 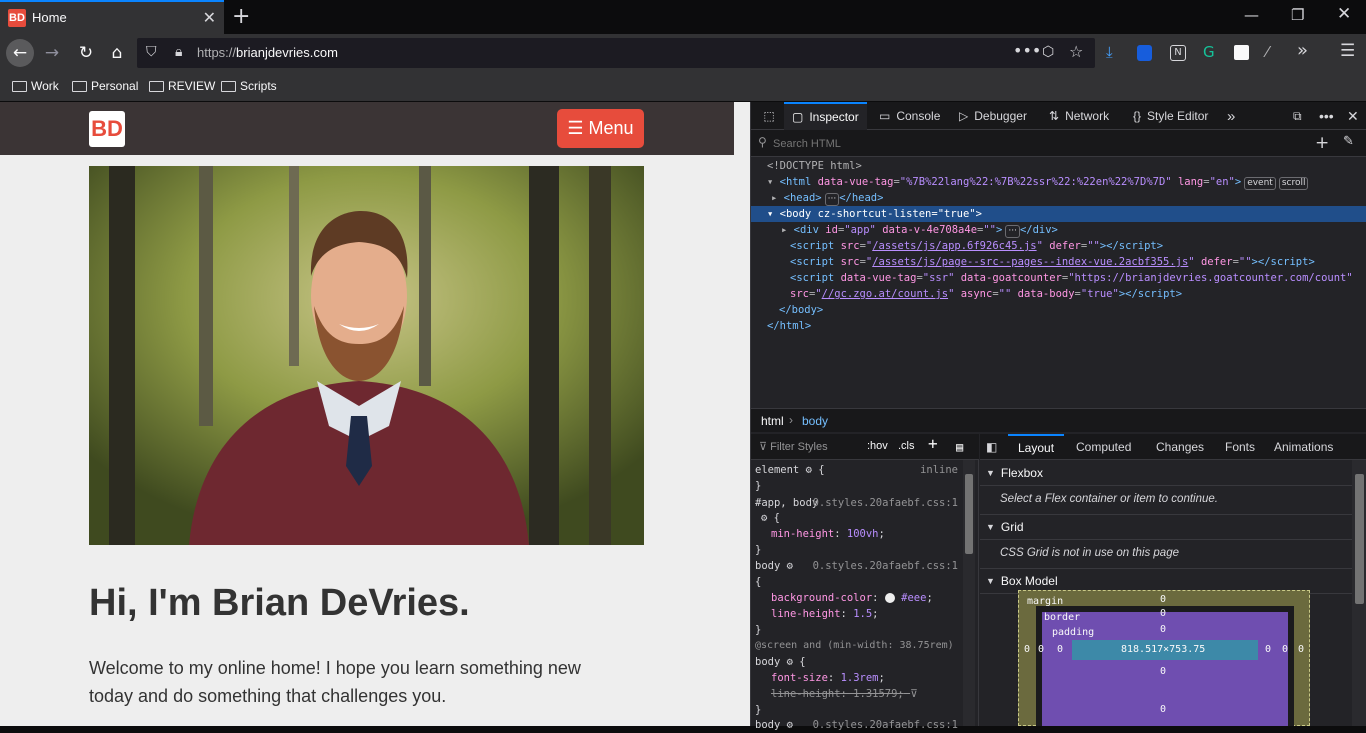 I want to click on lock-icon: 🔒︎, so click(x=178, y=52).